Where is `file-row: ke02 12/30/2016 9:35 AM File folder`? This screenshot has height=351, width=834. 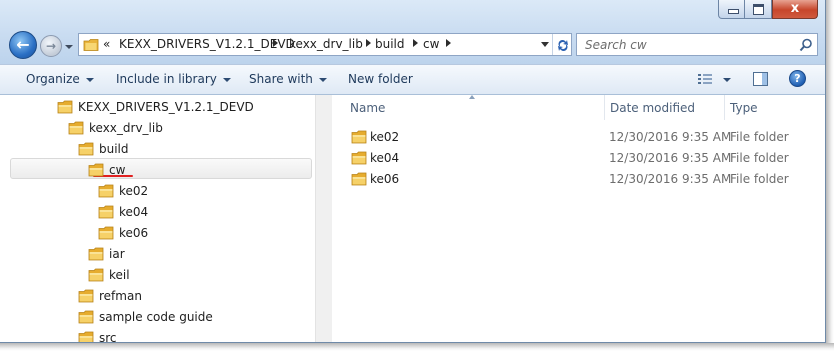 file-row: ke02 12/30/2016 9:35 AM File folder is located at coordinates (578, 136).